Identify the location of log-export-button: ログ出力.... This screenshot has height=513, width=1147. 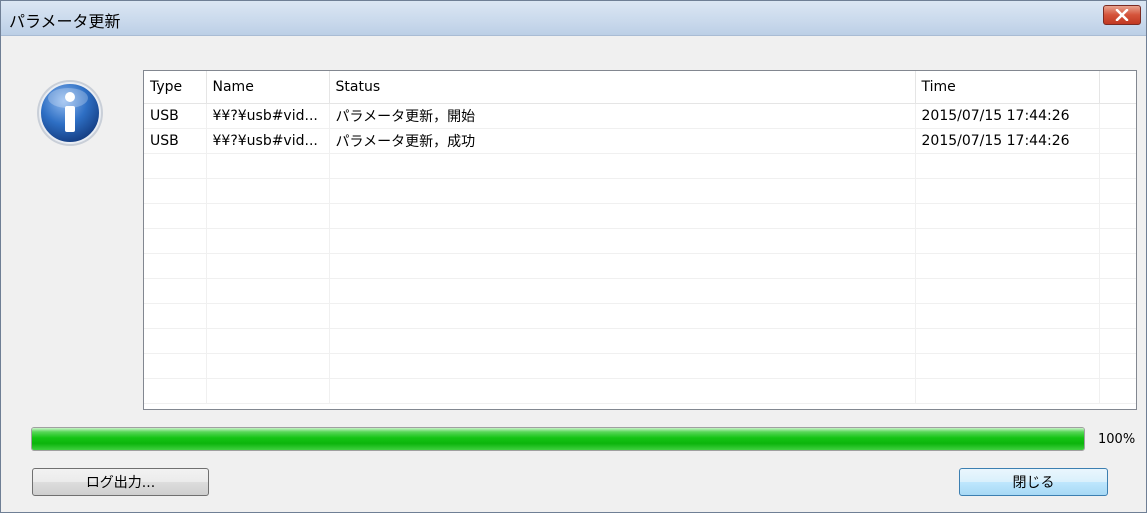
(120, 482).